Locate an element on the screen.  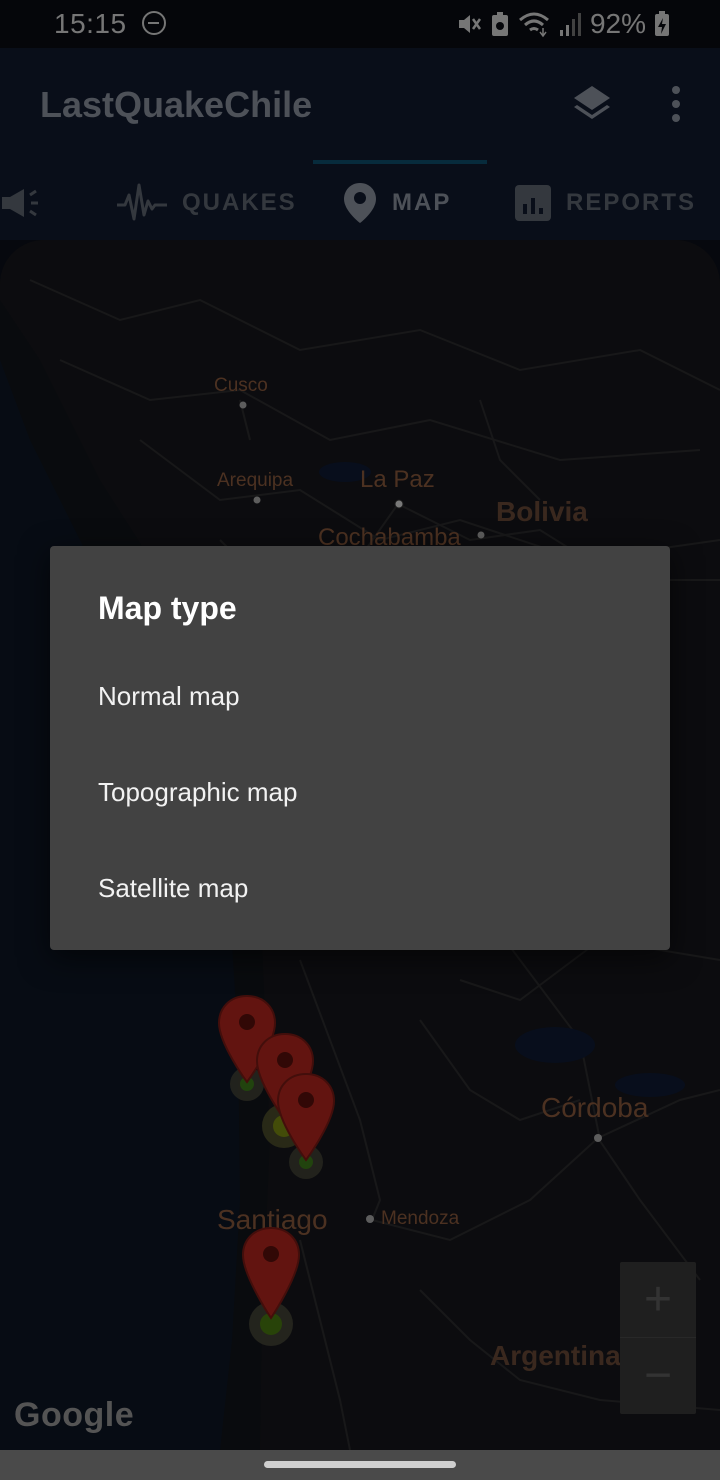
mute-icon is located at coordinates (469, 24).